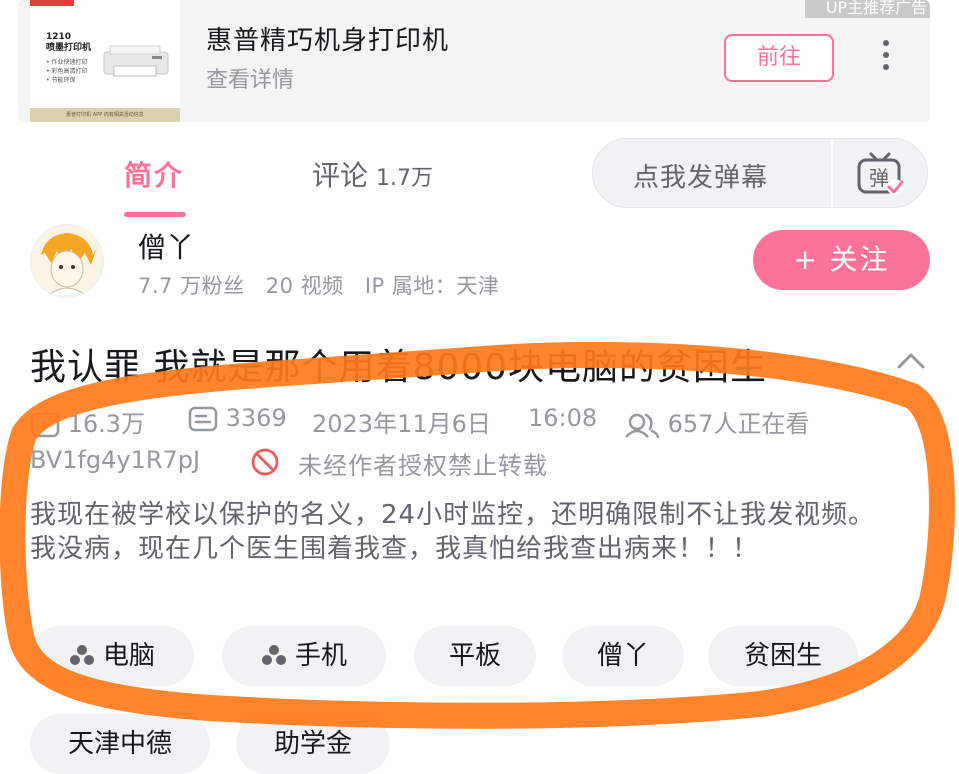 Image resolution: width=959 pixels, height=774 pixels. Describe the element at coordinates (61, 80) in the screenshot. I see `ad-thumb-feature: • 节能环保` at that location.